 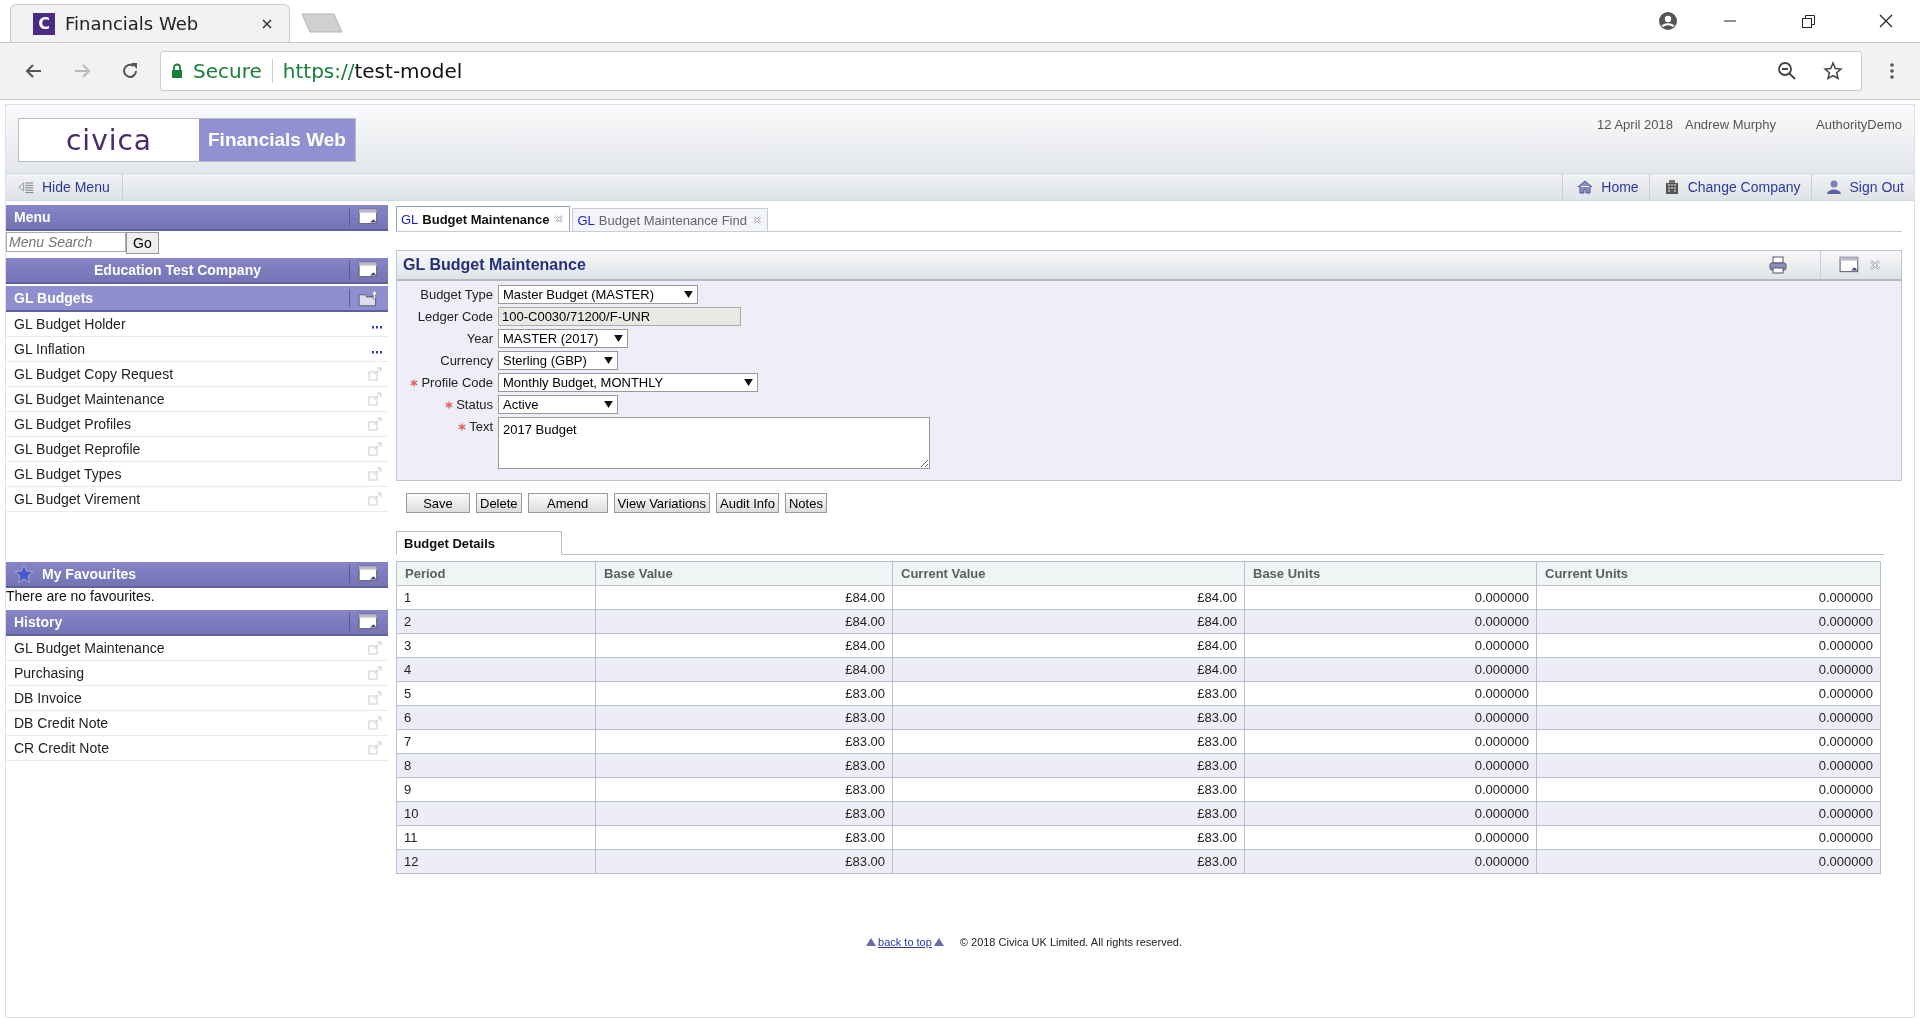 I want to click on action-button: Delete, so click(x=499, y=503).